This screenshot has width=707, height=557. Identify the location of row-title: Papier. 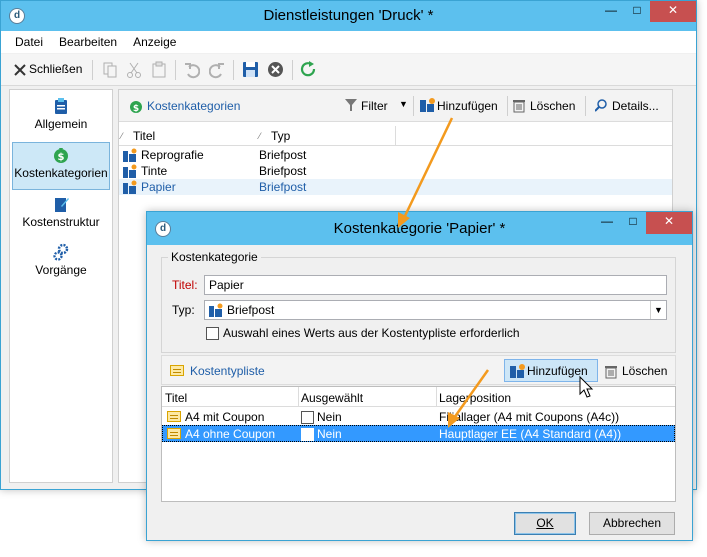
(158, 187).